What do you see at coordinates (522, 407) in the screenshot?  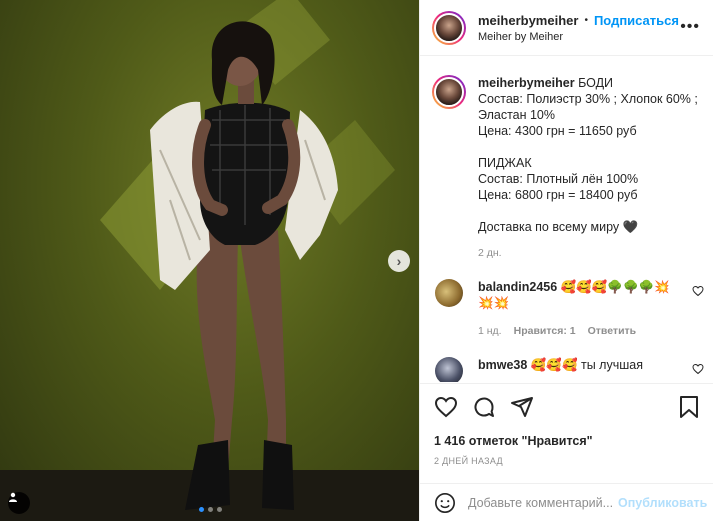 I see `share-icon` at bounding box center [522, 407].